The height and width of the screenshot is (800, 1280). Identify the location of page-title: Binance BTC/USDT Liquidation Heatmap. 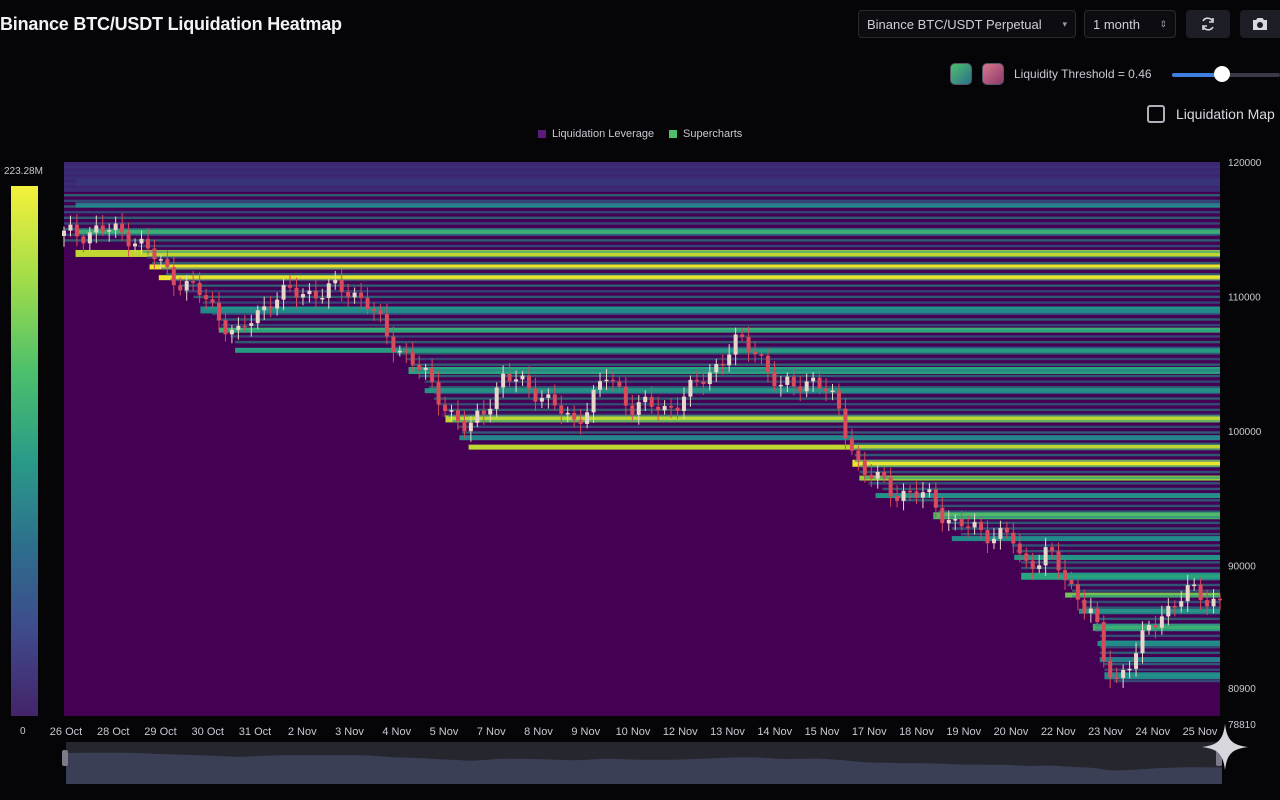
(171, 24).